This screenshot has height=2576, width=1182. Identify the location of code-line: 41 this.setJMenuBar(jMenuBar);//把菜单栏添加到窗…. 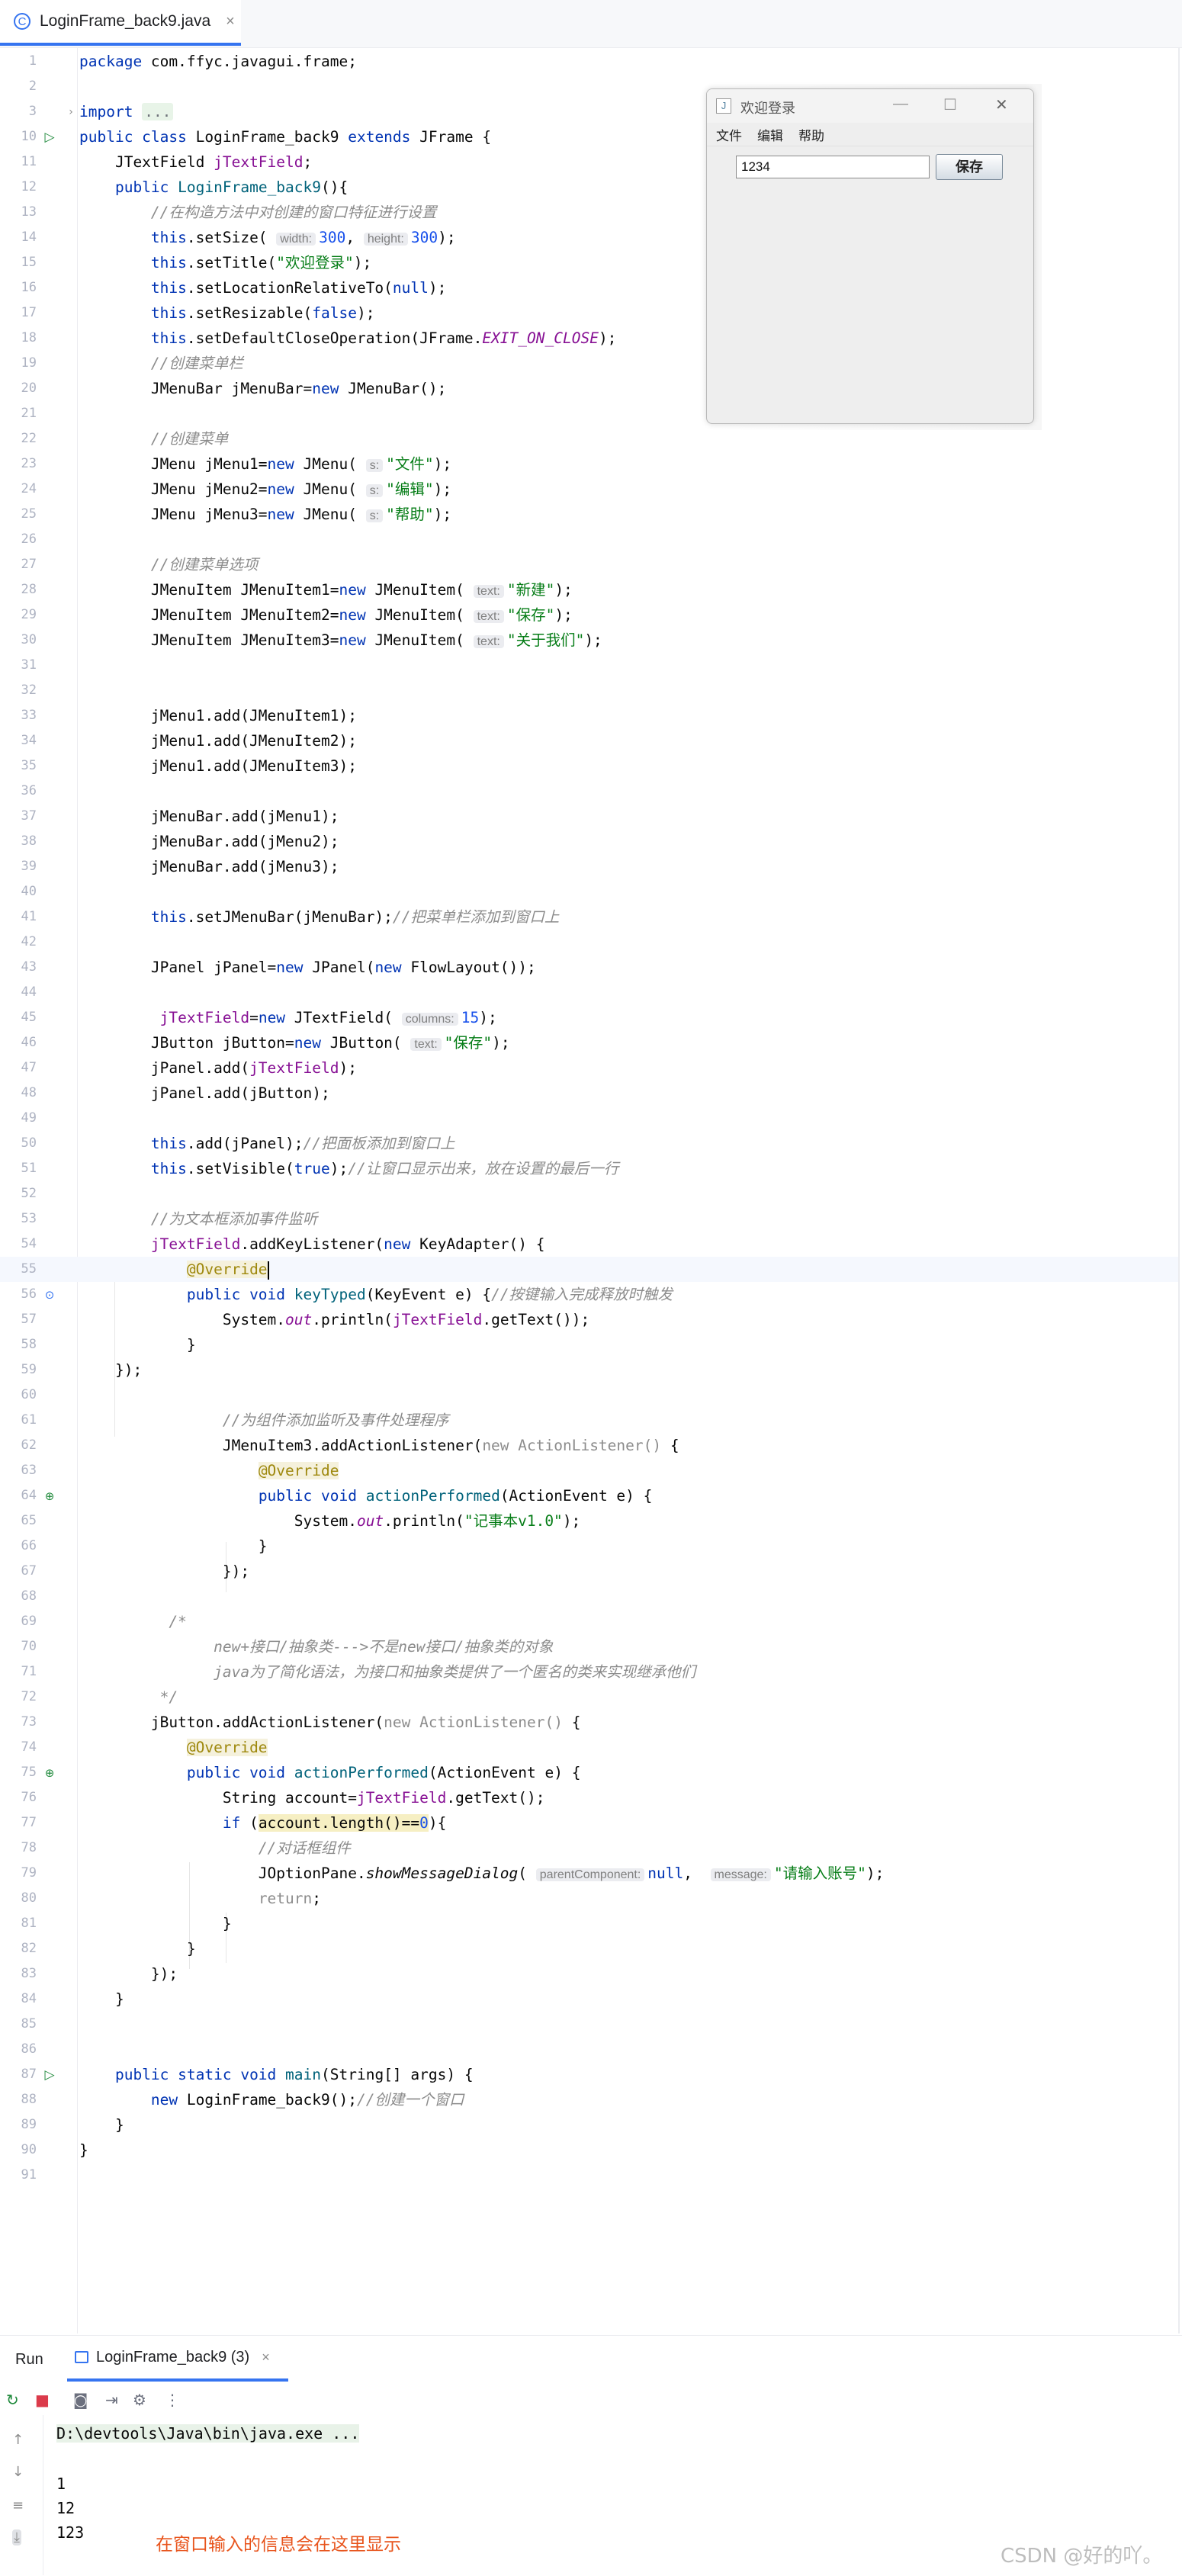
(589, 917).